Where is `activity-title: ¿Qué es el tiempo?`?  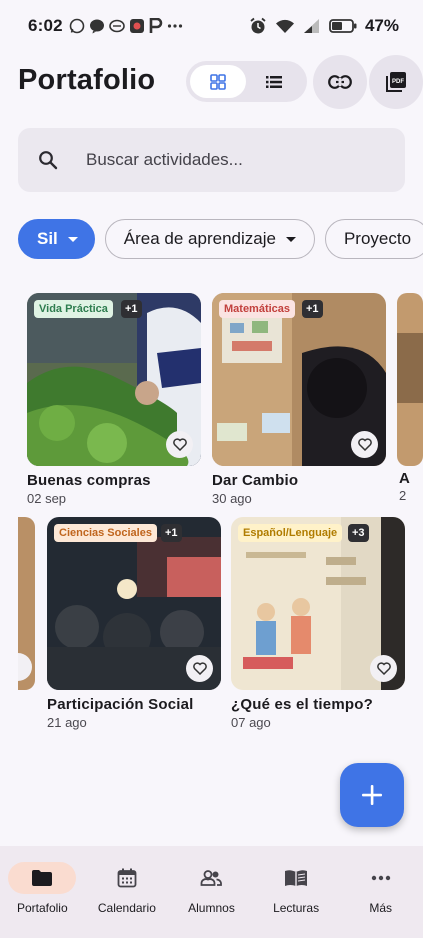 activity-title: ¿Qué es el tiempo? is located at coordinates (302, 704).